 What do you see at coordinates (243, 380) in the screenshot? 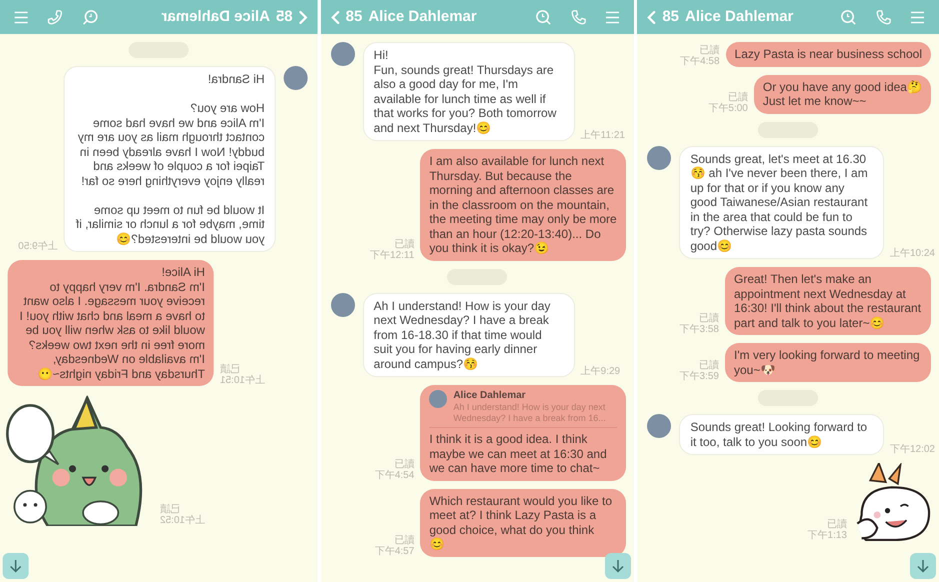
I see `timestamp: 上午10:51` at bounding box center [243, 380].